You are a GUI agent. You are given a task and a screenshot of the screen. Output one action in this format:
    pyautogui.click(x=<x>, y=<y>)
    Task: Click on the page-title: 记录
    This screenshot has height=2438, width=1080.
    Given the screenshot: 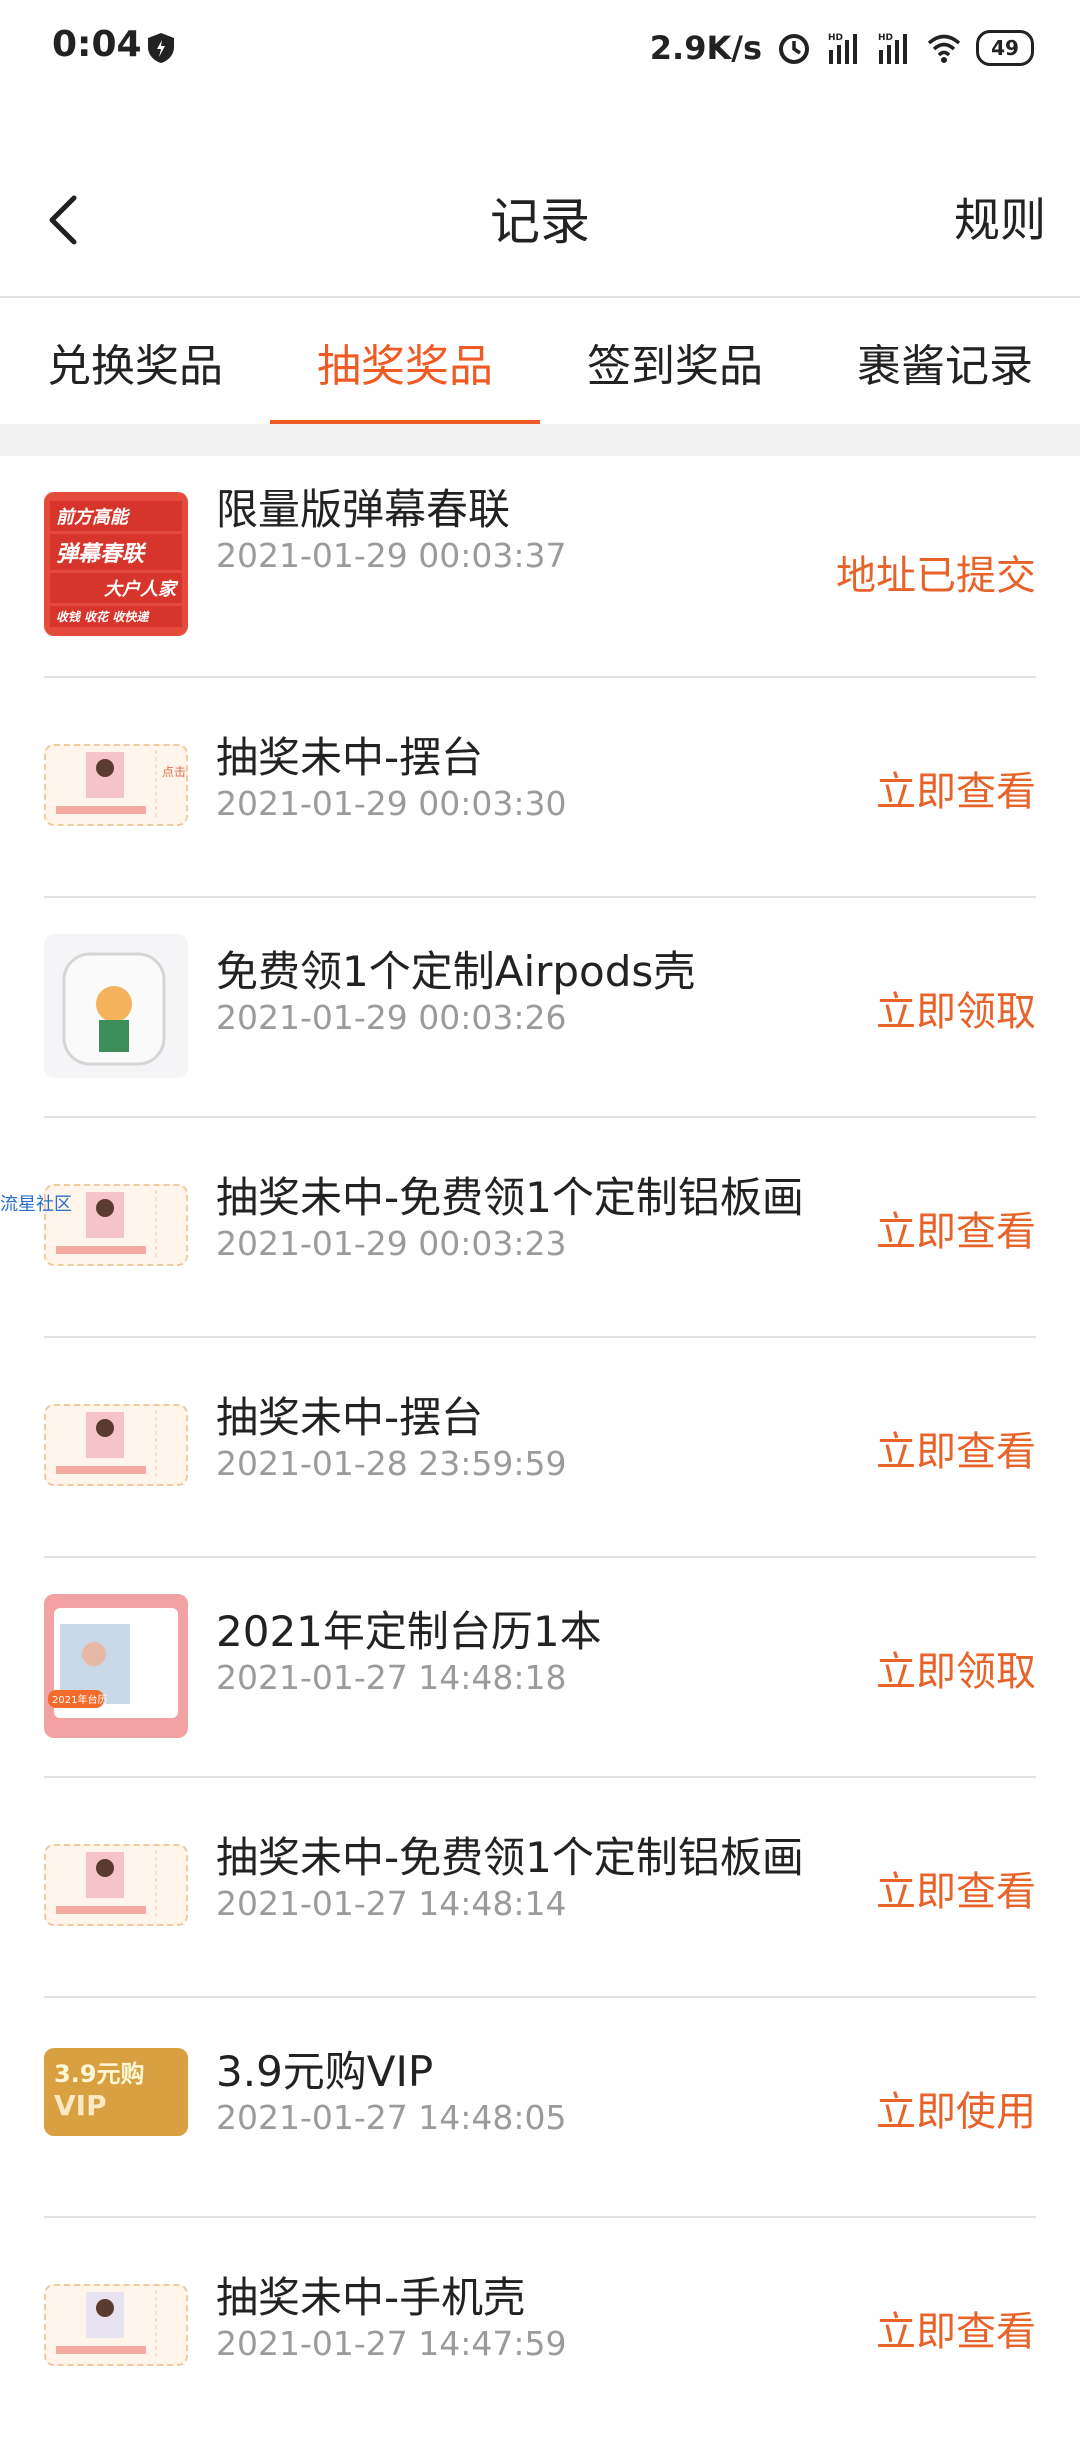 What is the action you would take?
    pyautogui.click(x=540, y=222)
    